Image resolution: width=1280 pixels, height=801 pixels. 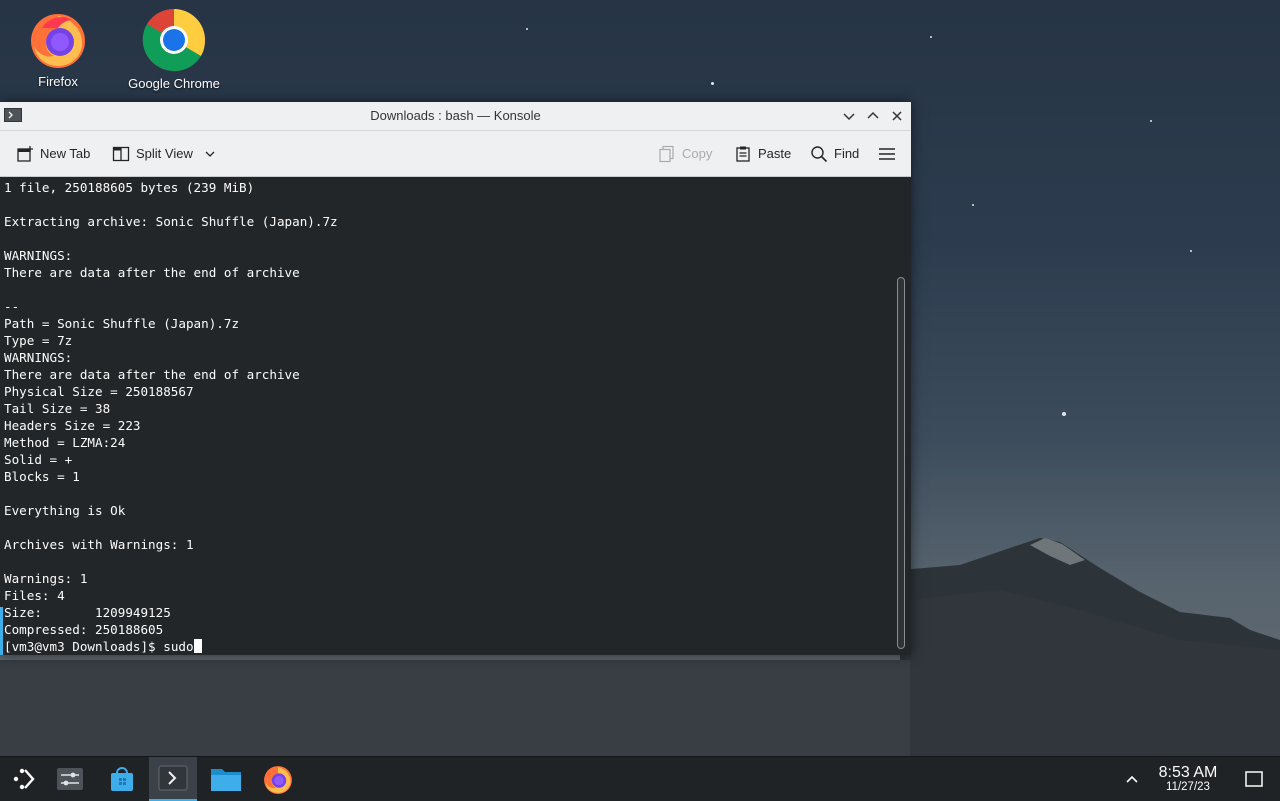 I want to click on chevron-down-icon, so click(x=210, y=154).